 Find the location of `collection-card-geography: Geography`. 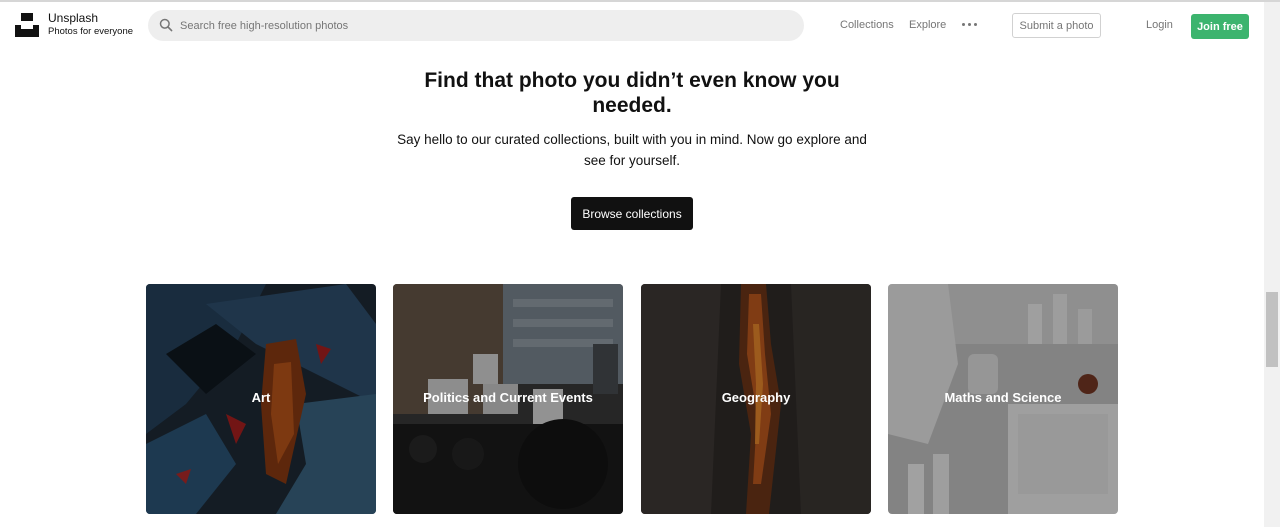

collection-card-geography: Geography is located at coordinates (756, 399).